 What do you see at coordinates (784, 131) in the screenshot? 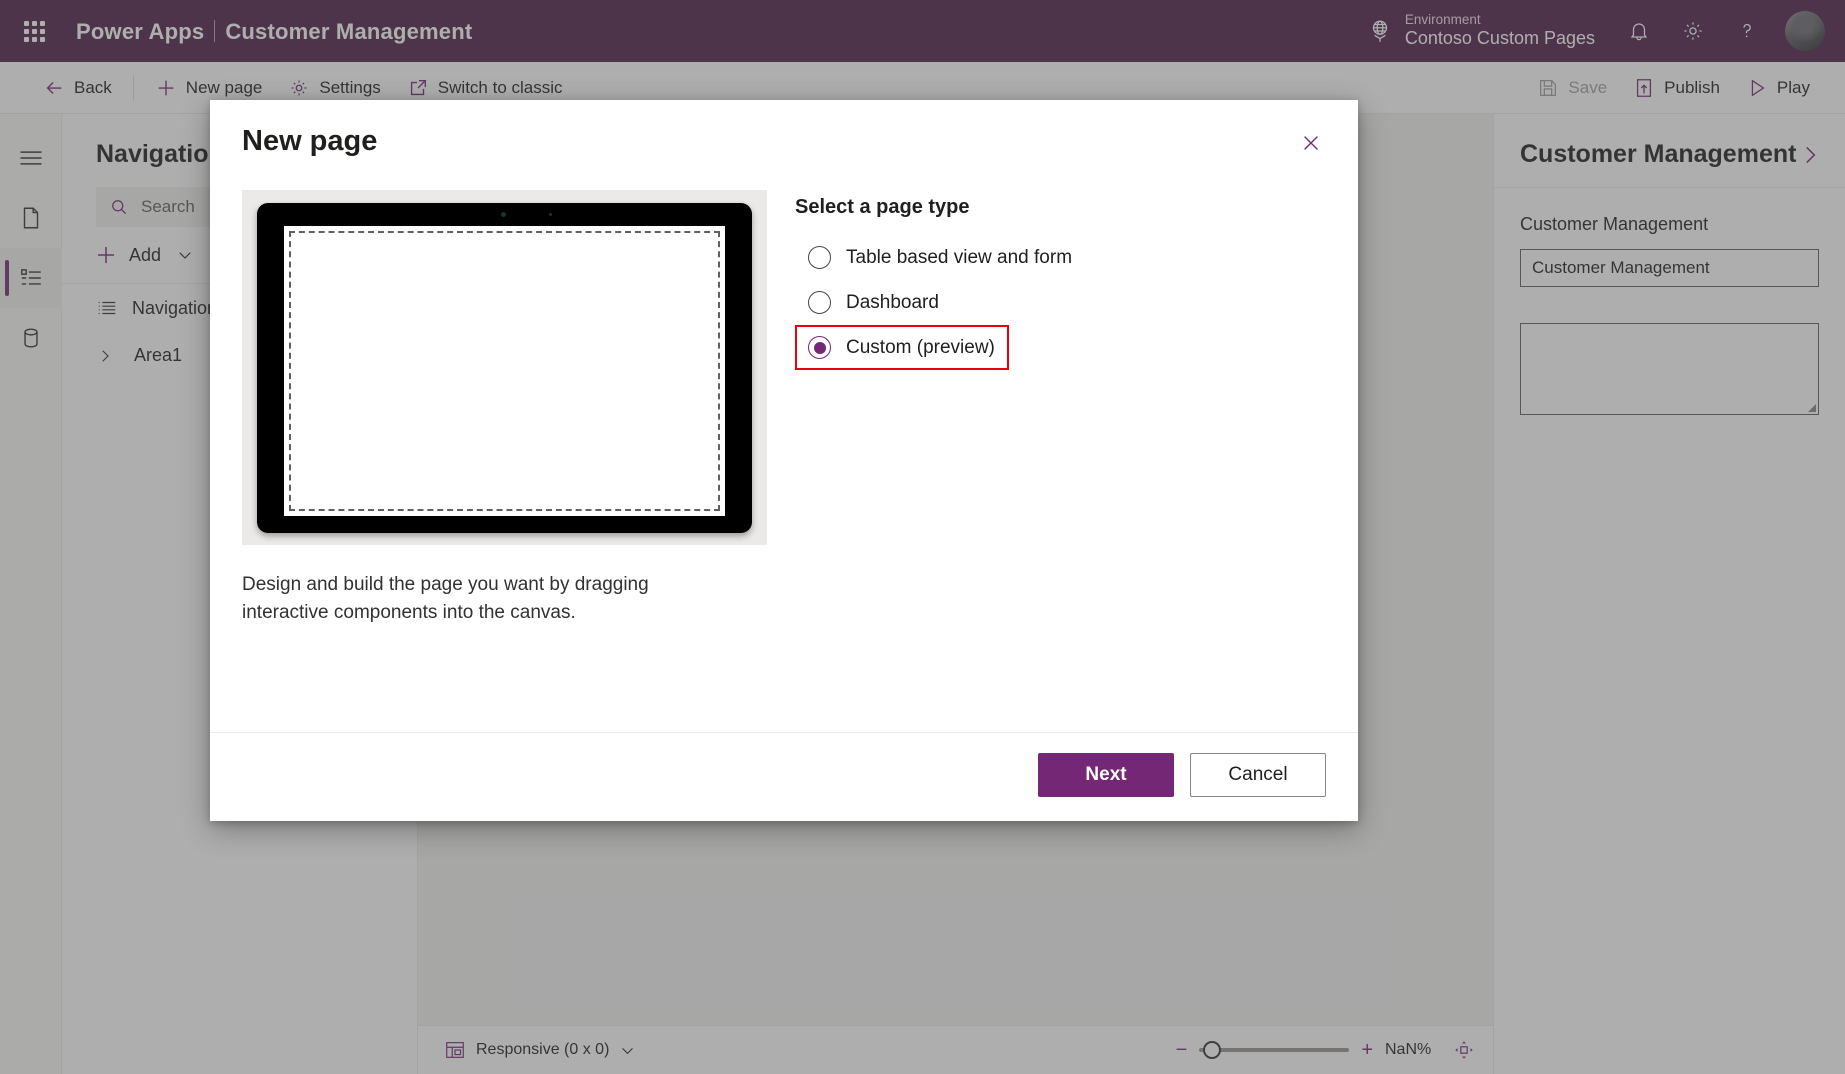
I see `dialog-header: New page` at bounding box center [784, 131].